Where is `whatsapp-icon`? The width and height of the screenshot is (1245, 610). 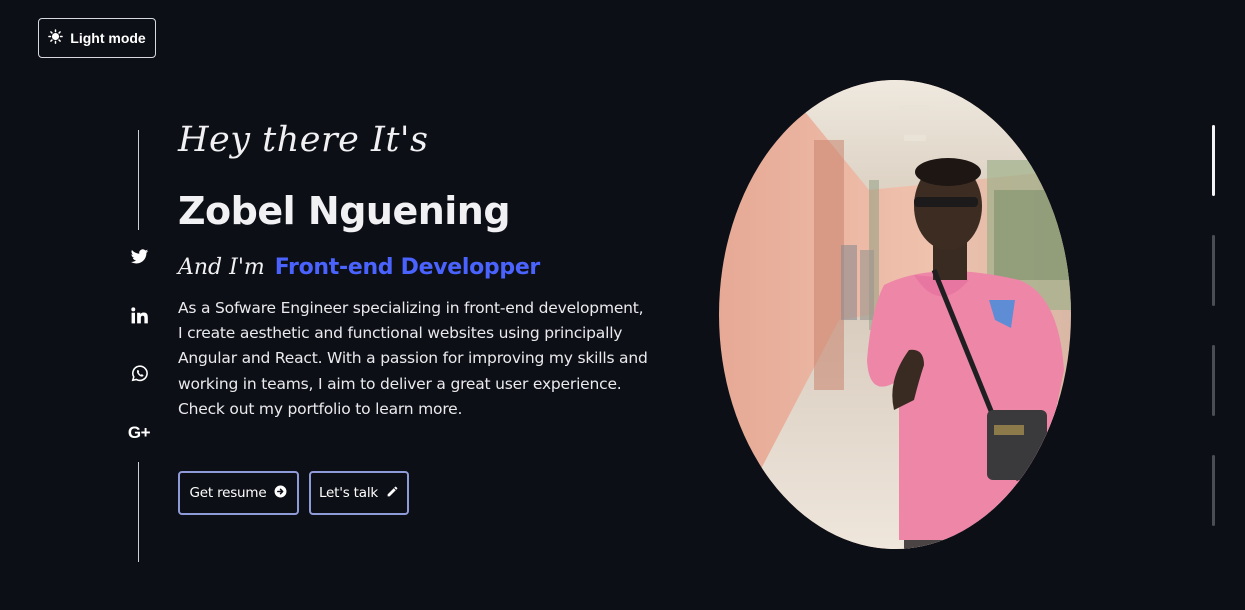 whatsapp-icon is located at coordinates (139, 375).